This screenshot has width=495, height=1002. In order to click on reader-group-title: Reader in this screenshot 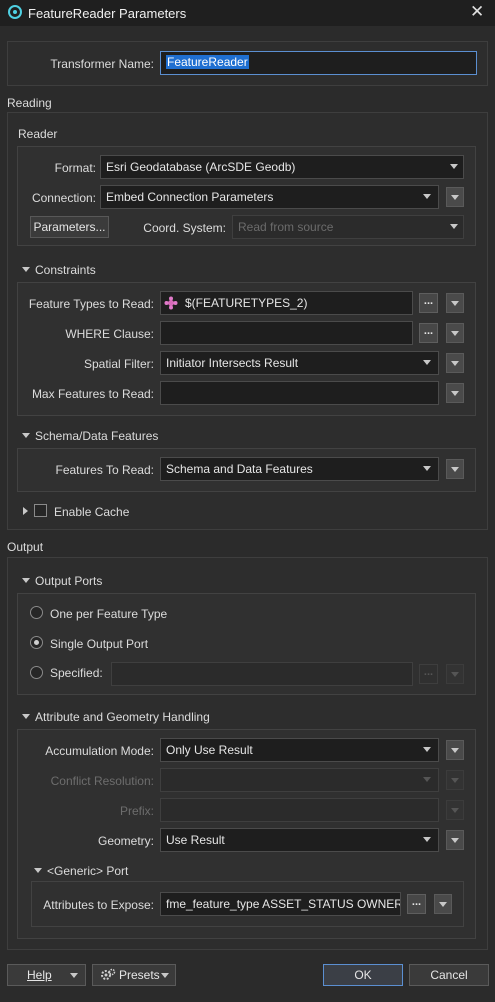, I will do `click(38, 134)`.